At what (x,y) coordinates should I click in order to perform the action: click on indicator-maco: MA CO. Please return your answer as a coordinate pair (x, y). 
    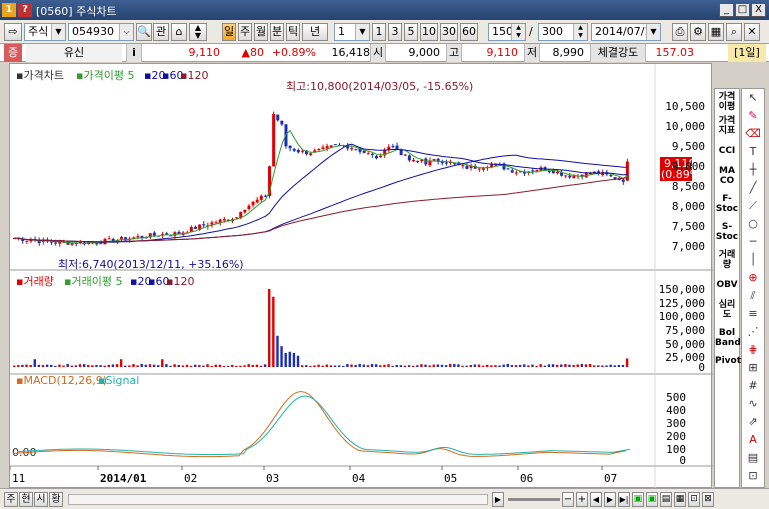
    Looking at the image, I should click on (727, 176).